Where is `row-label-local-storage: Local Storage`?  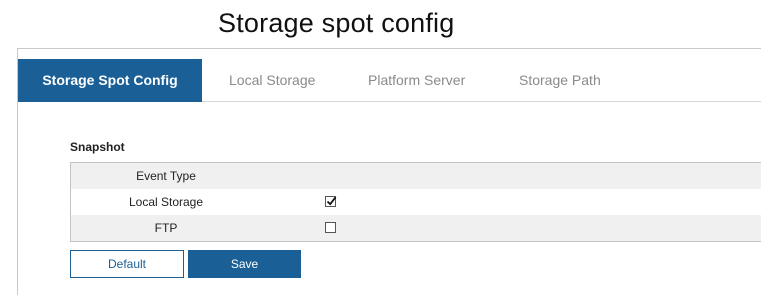 row-label-local-storage: Local Storage is located at coordinates (166, 202).